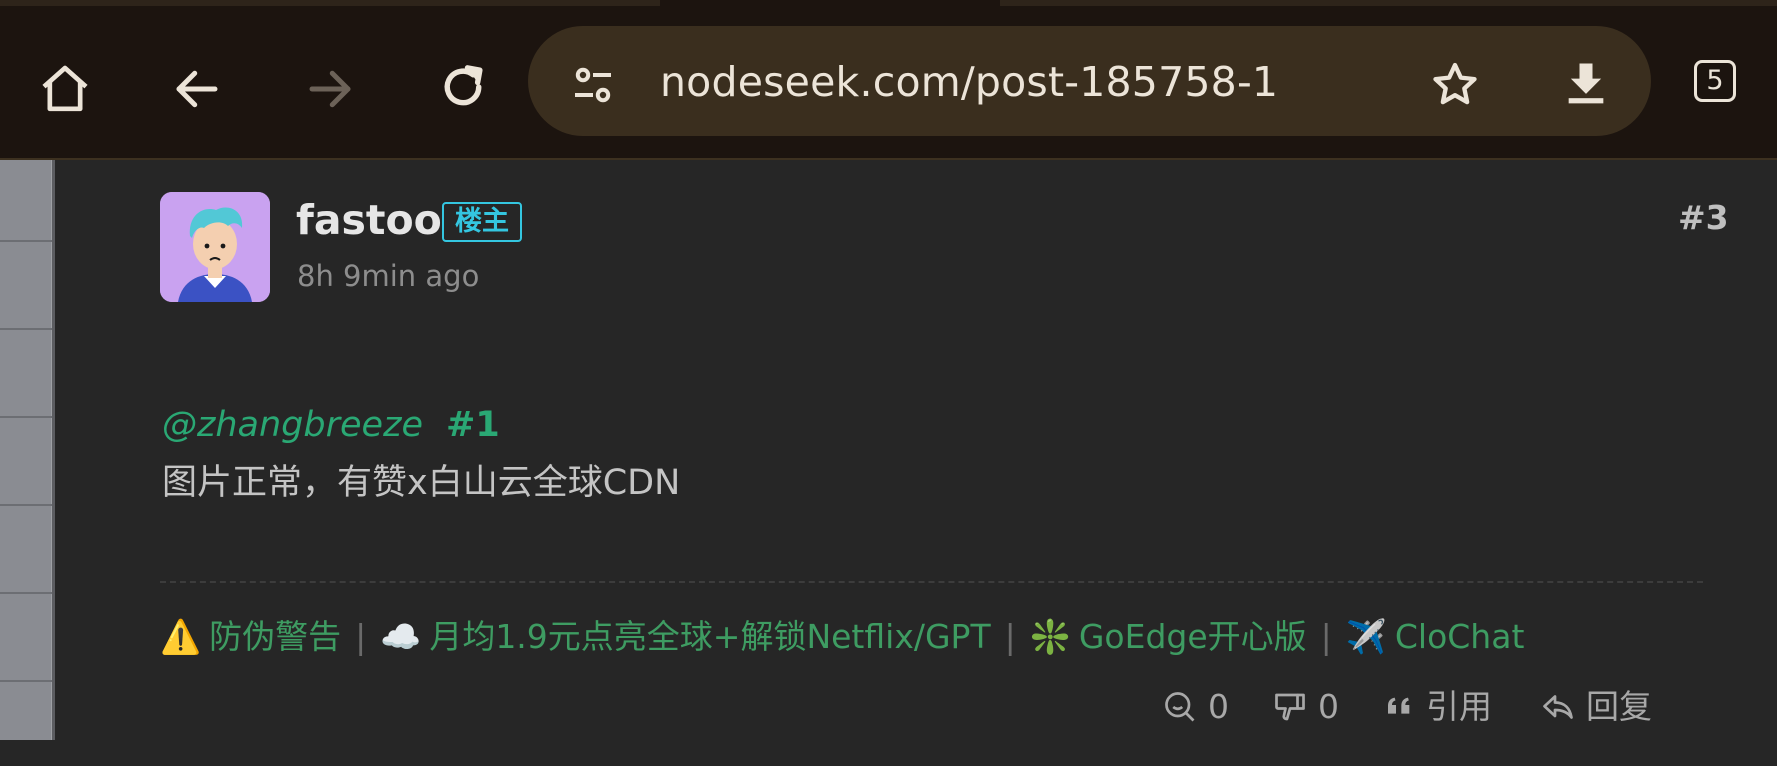 The width and height of the screenshot is (1777, 766). I want to click on reply-icon, so click(1558, 707).